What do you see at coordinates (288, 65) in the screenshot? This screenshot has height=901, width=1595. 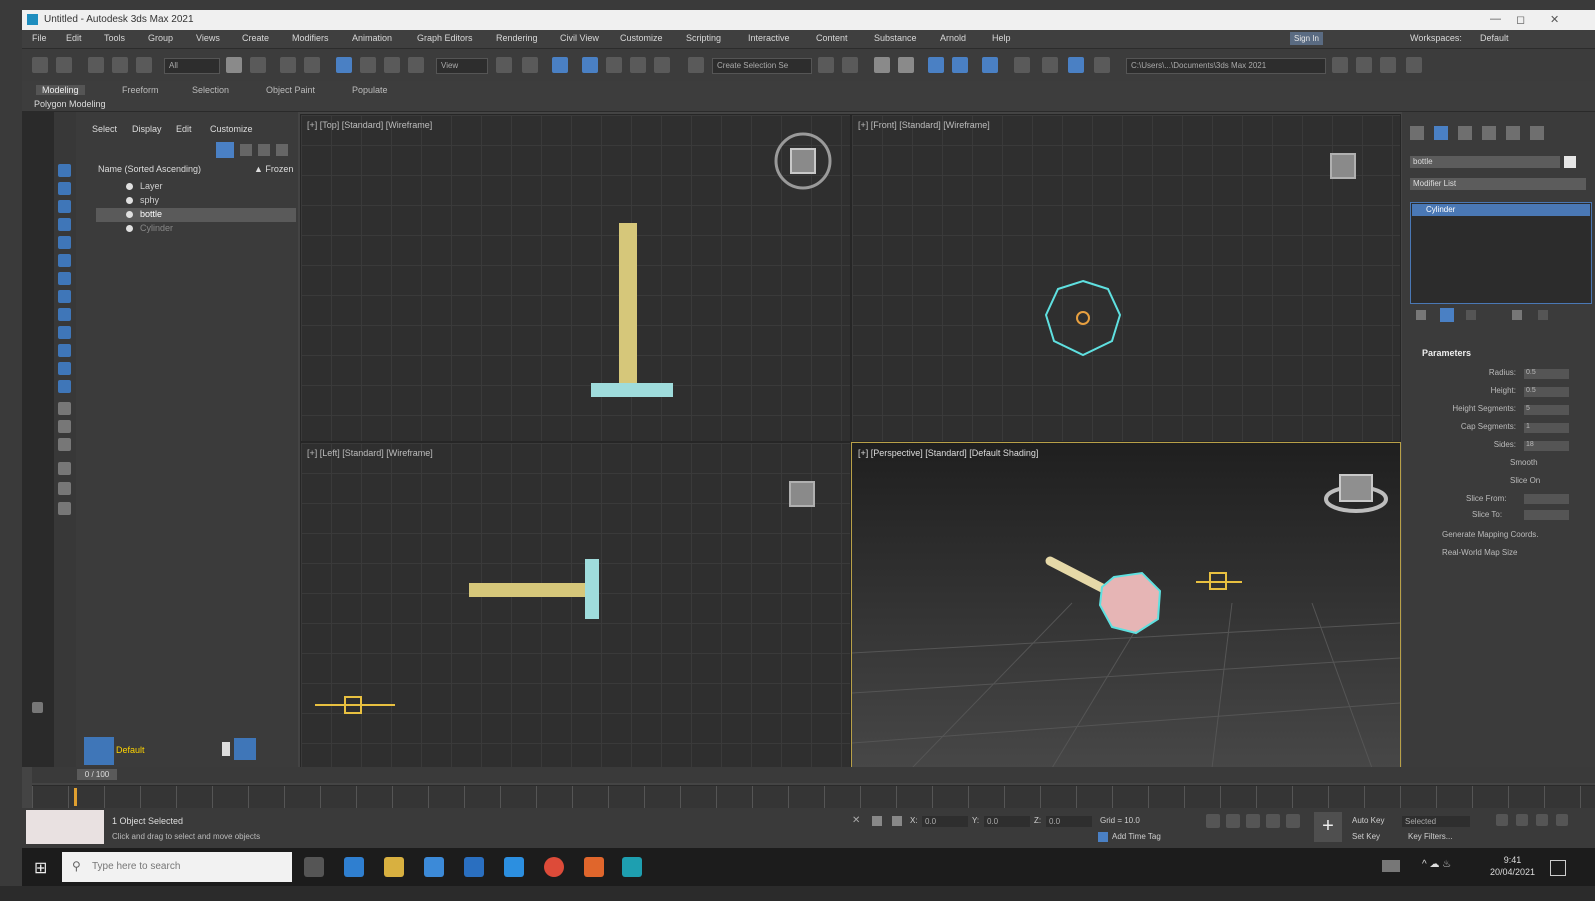 I see `rectangular-selection-icon` at bounding box center [288, 65].